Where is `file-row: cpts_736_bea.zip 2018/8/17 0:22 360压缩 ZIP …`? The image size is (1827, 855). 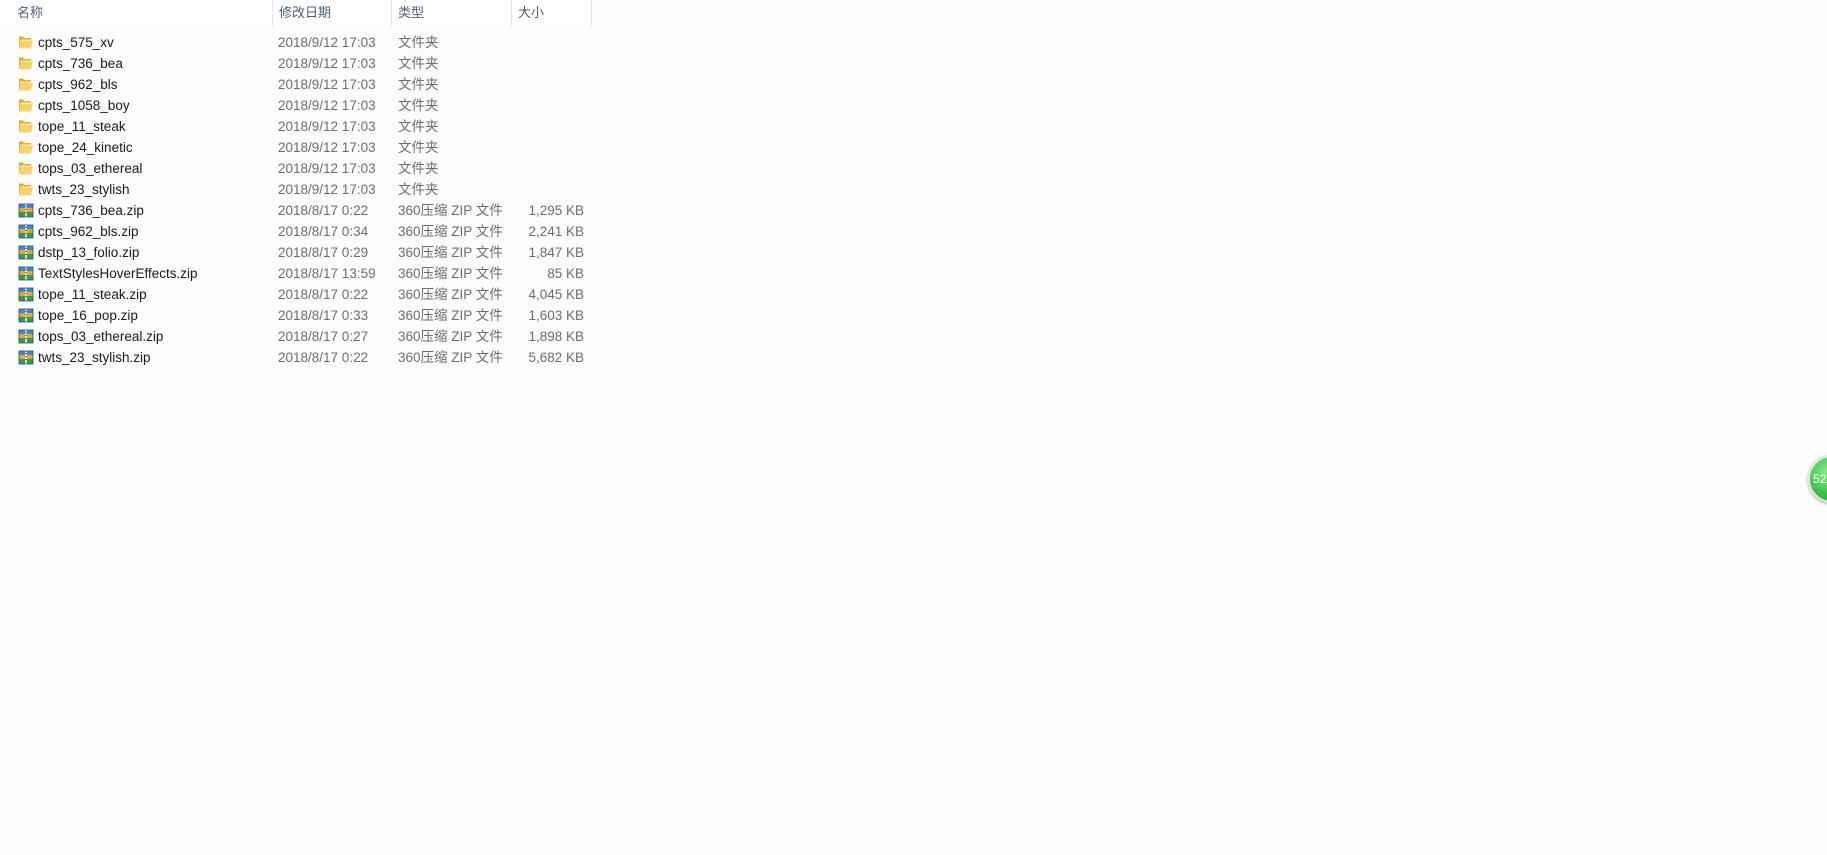 file-row: cpts_736_bea.zip 2018/8/17 0:22 360压缩 ZIP … is located at coordinates (297, 210).